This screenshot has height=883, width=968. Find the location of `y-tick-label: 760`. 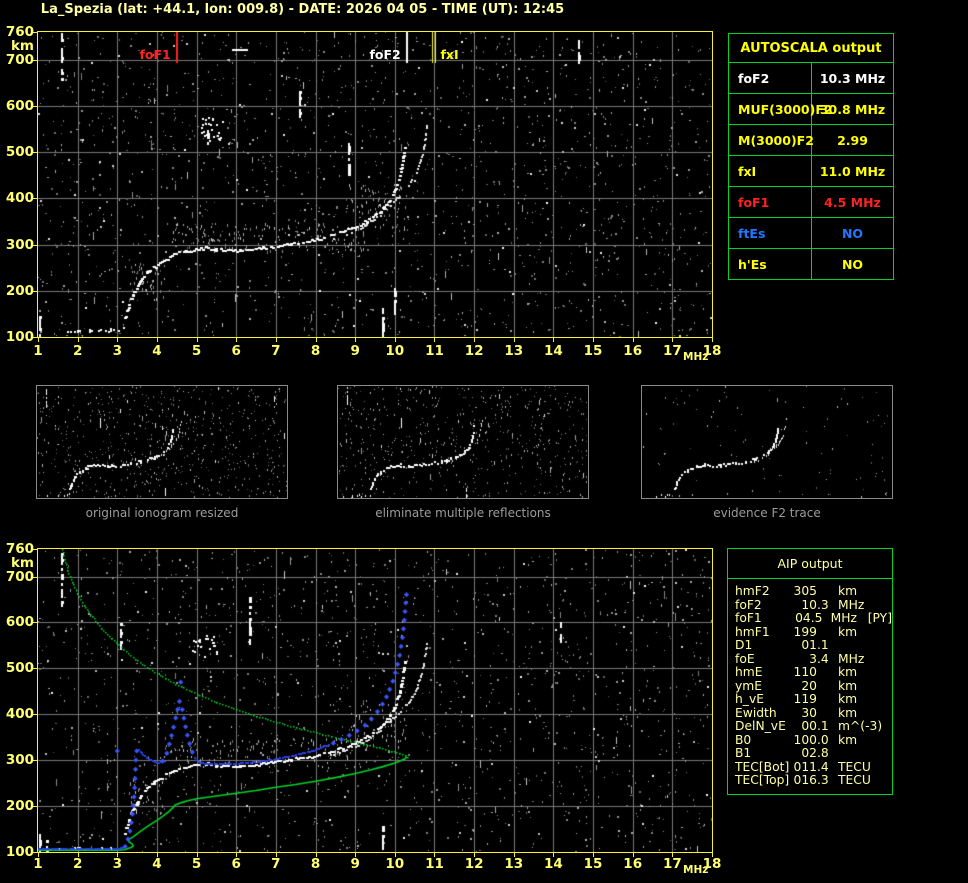

y-tick-label: 760 is located at coordinates (19, 549).